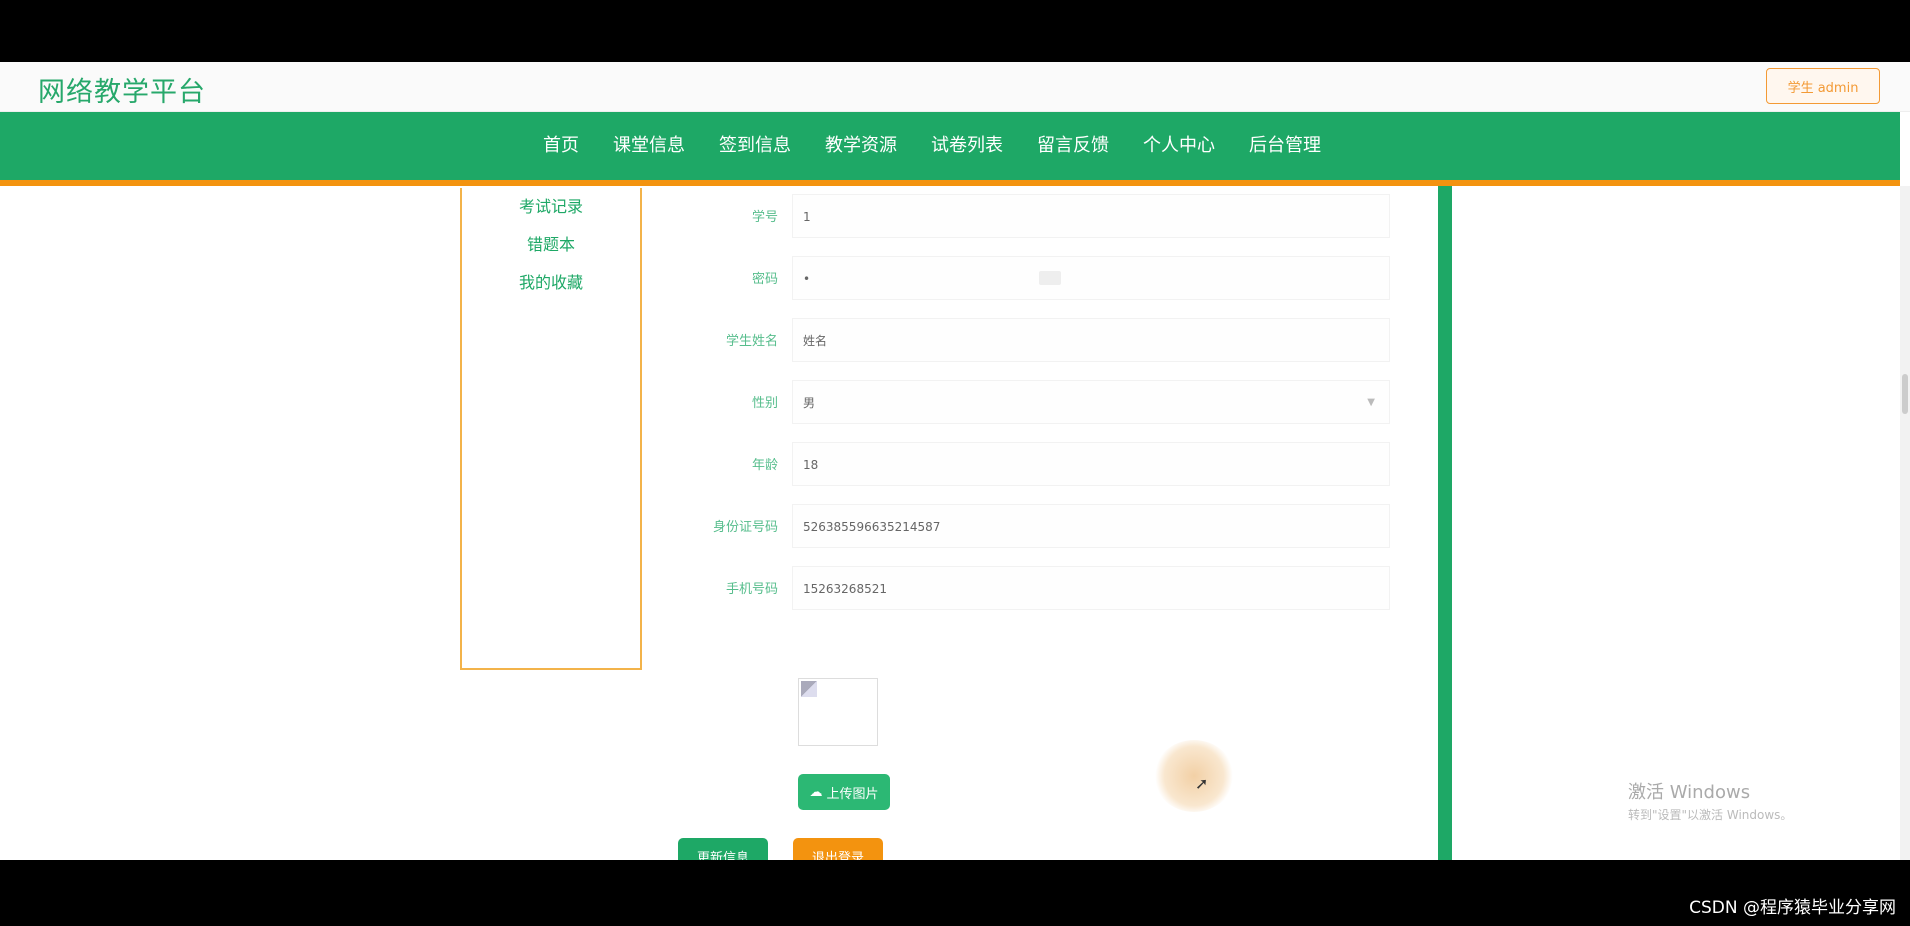  I want to click on label-password: 密码, so click(764, 279).